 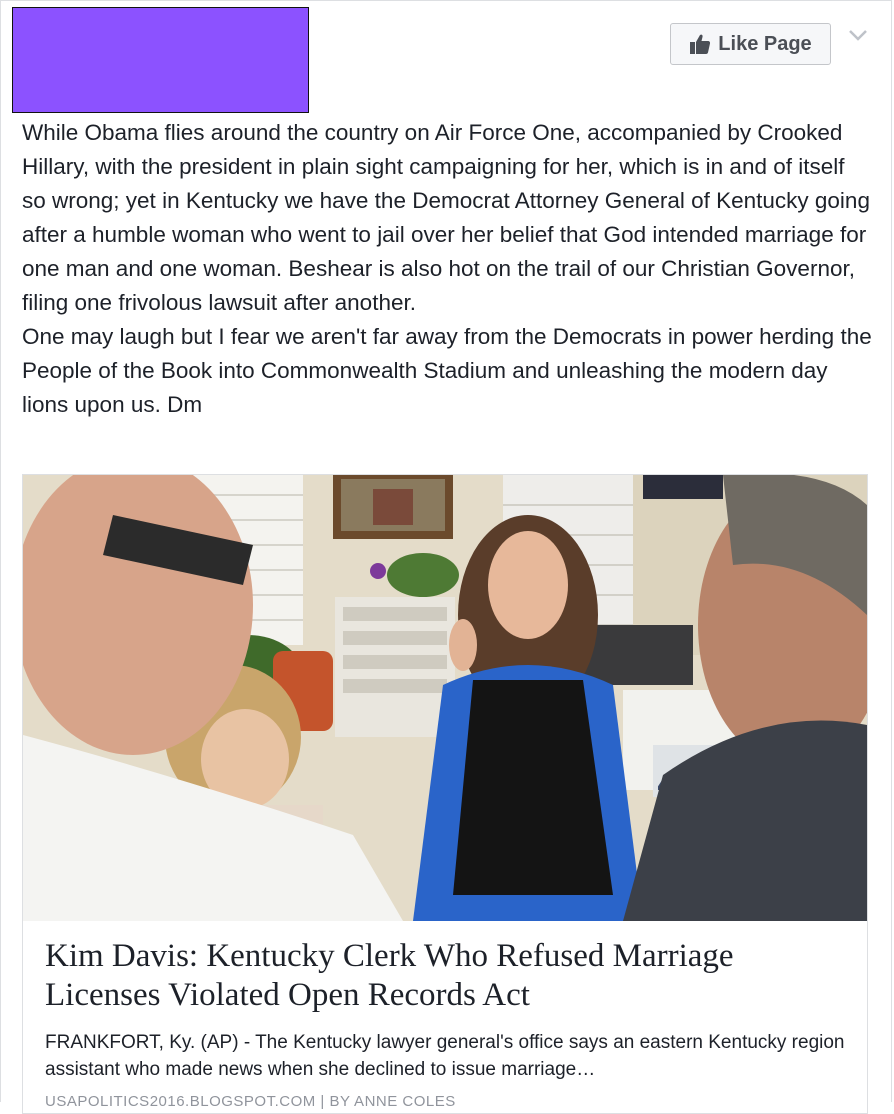 What do you see at coordinates (700, 44) in the screenshot?
I see `thumbs-up-icon` at bounding box center [700, 44].